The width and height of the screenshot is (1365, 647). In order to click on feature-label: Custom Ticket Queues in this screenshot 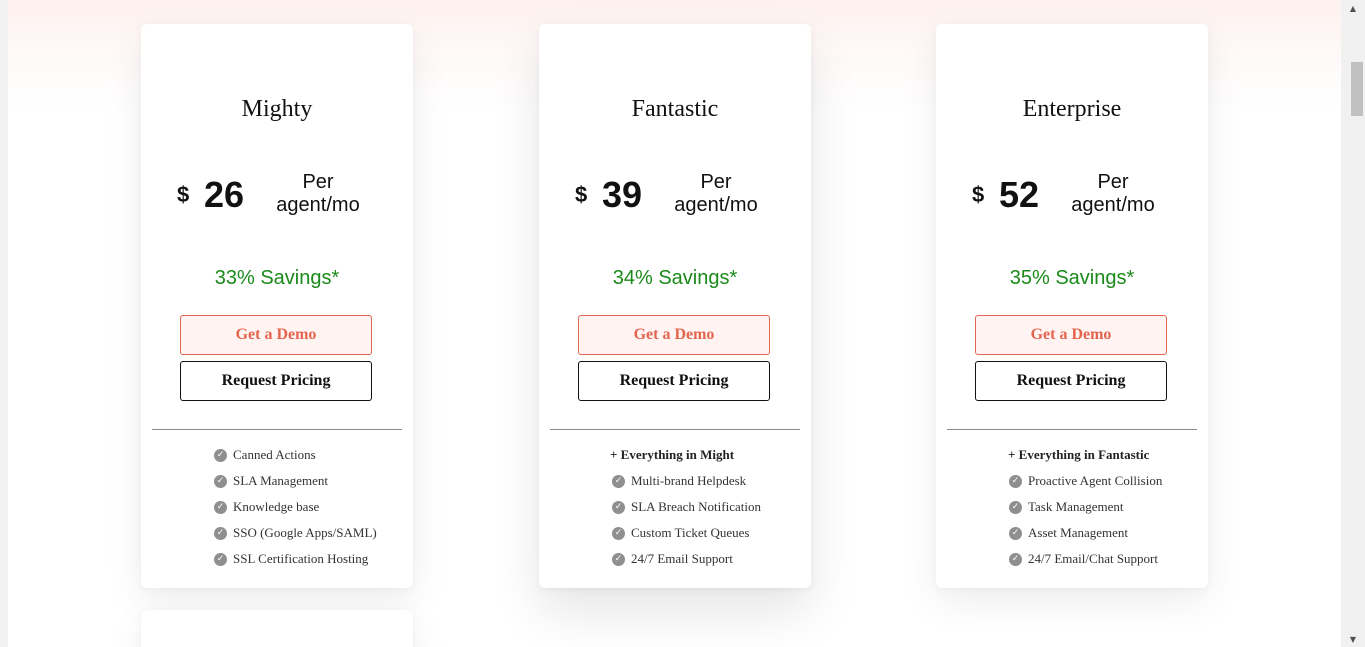, I will do `click(690, 532)`.